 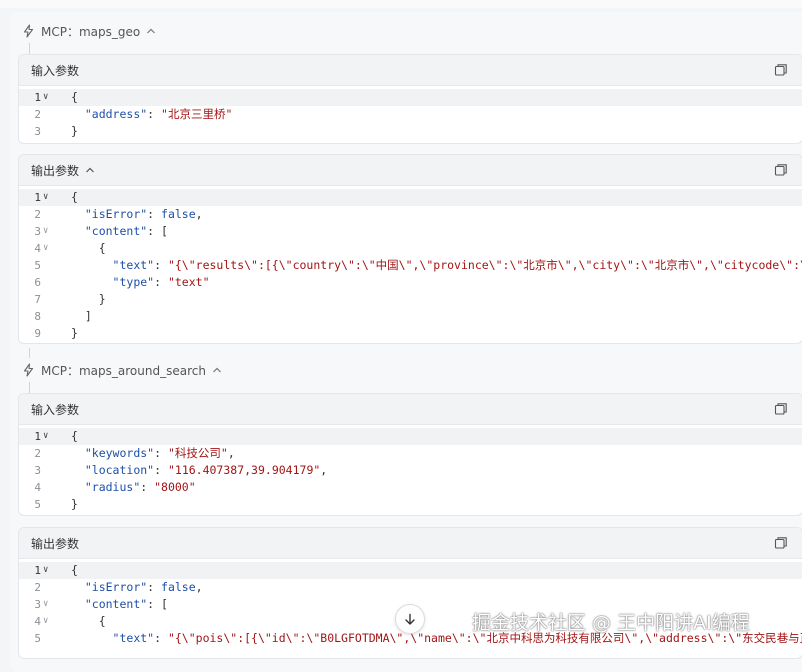 I want to click on code-line: 2 "keywords": "科技公司",, so click(x=410, y=453).